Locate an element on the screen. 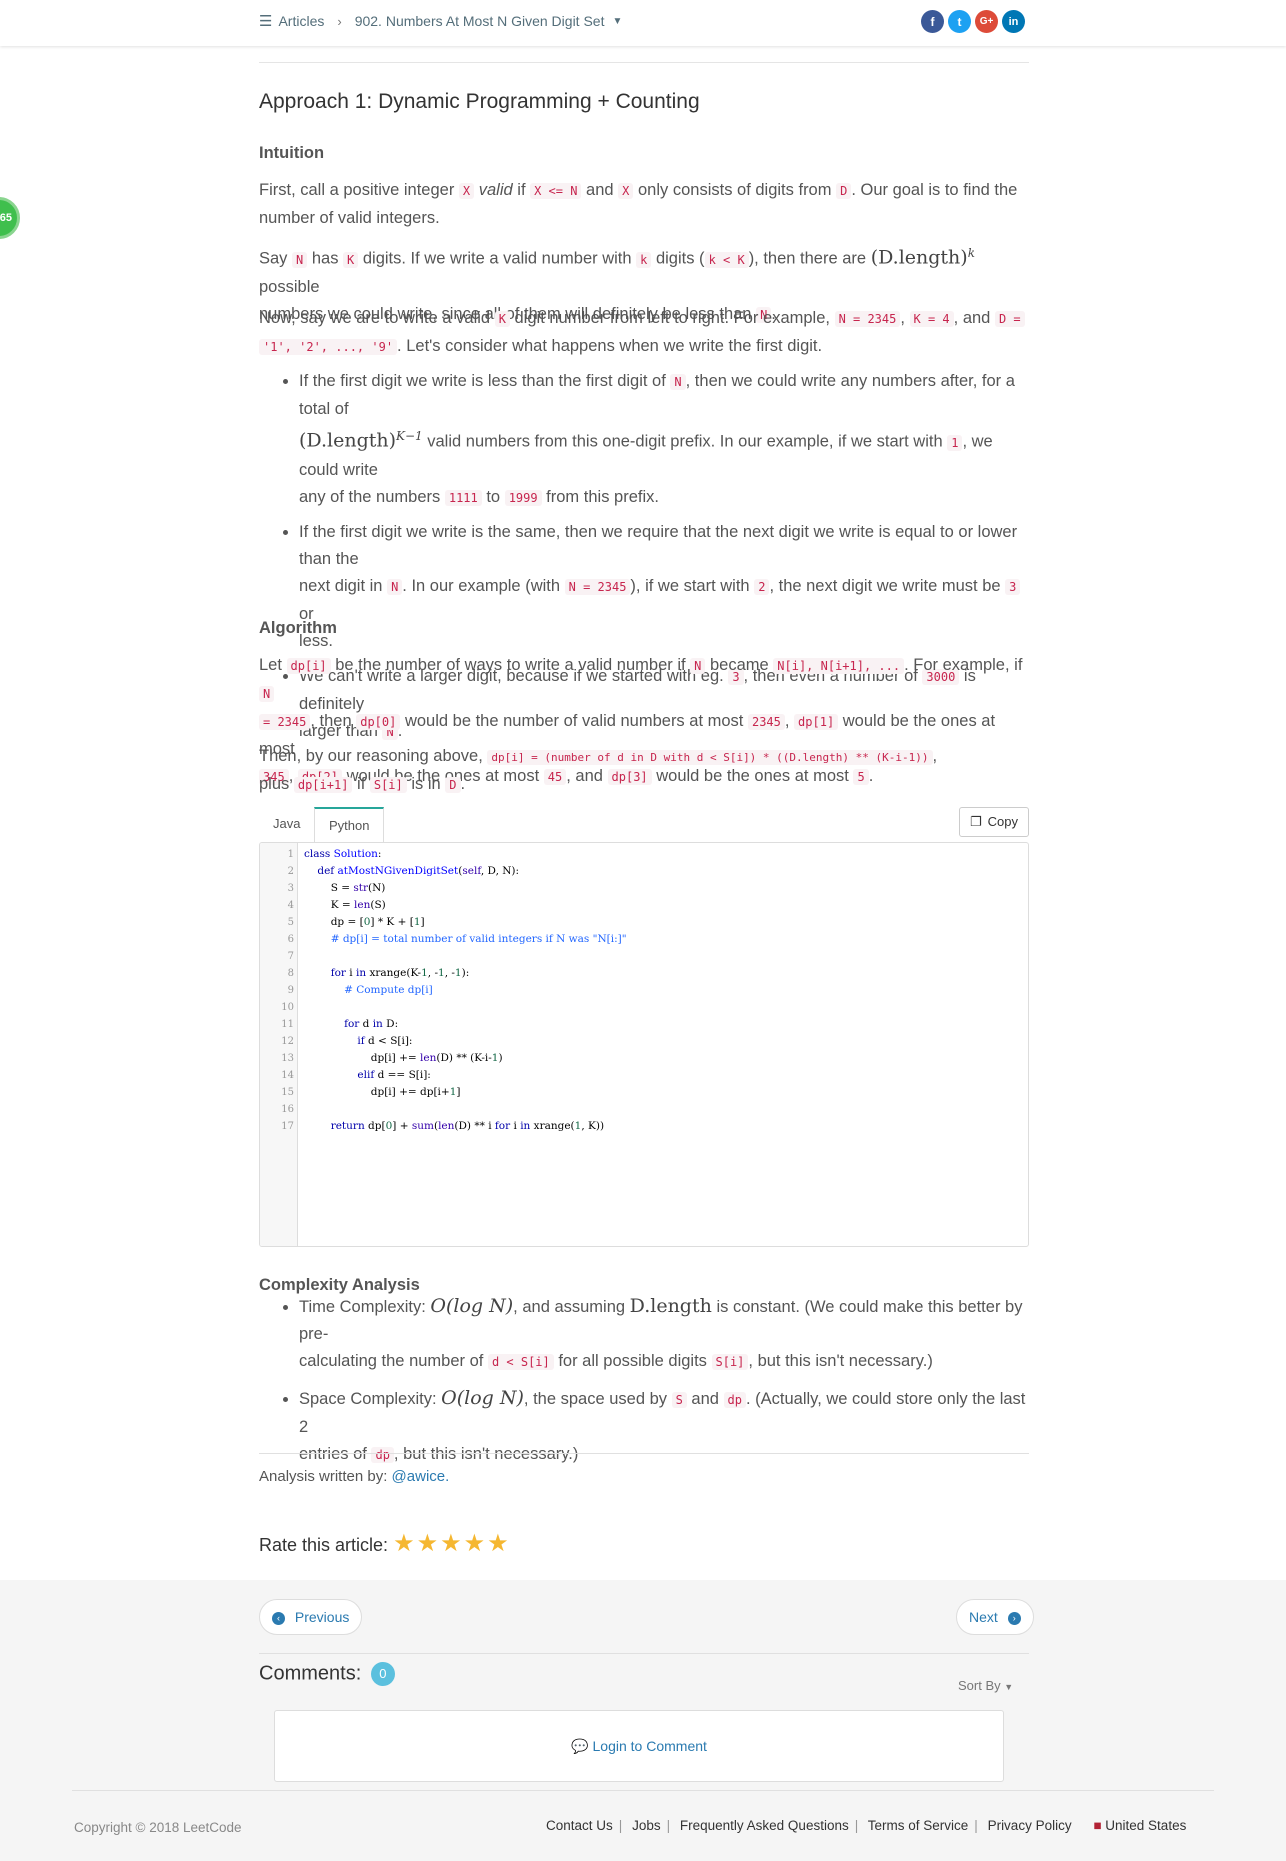  code-line: class Solution: is located at coordinates (343, 854).